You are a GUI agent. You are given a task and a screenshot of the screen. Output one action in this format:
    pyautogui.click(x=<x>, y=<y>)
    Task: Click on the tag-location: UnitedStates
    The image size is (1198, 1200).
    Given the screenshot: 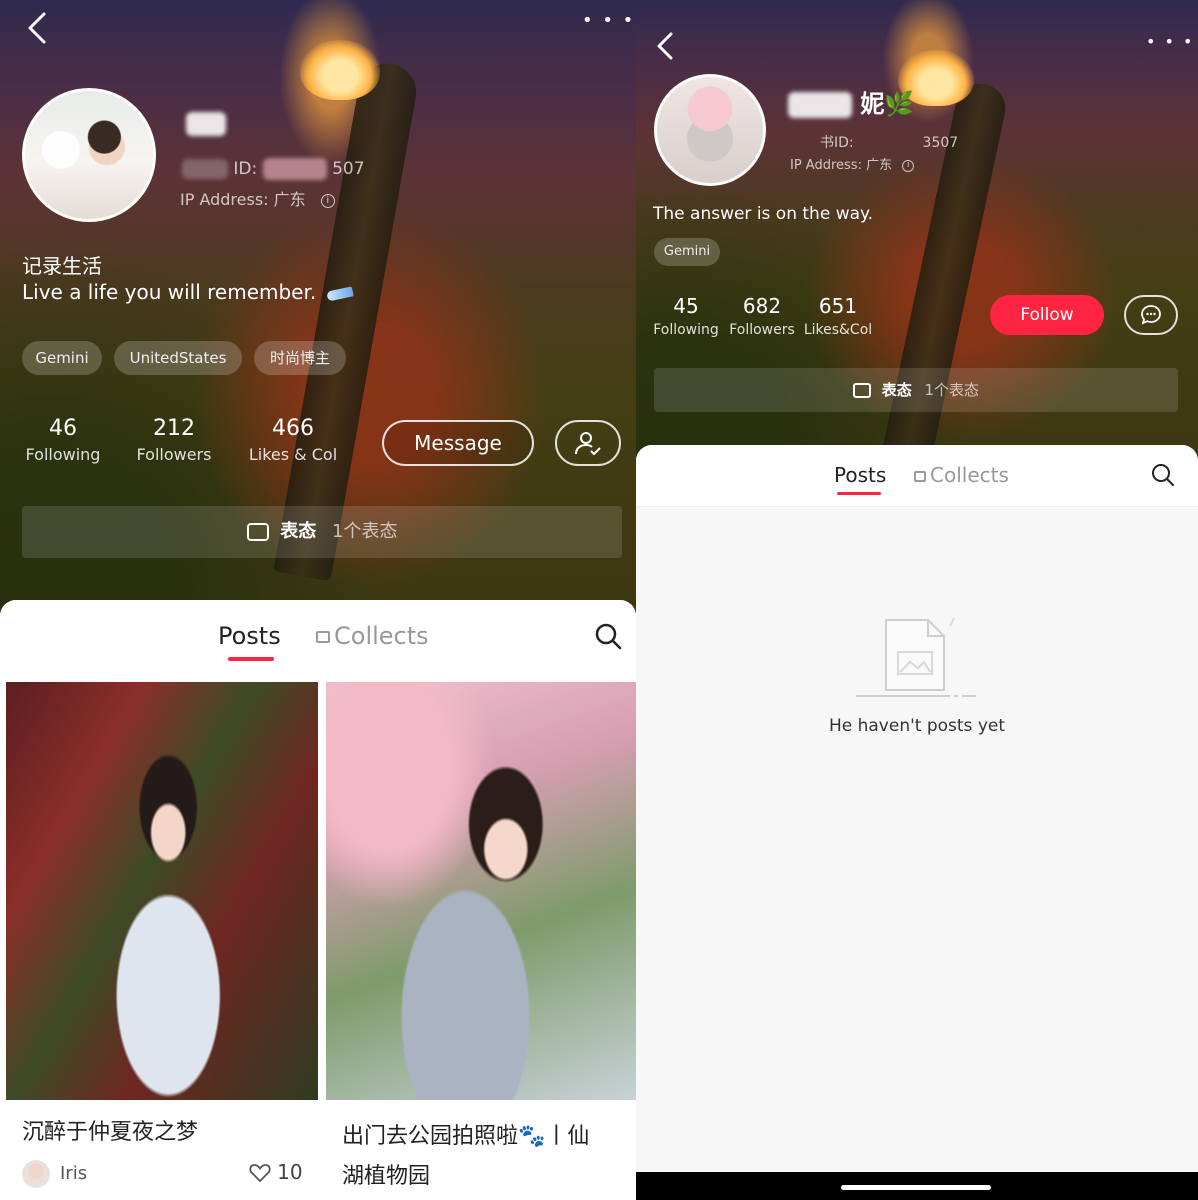 What is the action you would take?
    pyautogui.click(x=178, y=358)
    